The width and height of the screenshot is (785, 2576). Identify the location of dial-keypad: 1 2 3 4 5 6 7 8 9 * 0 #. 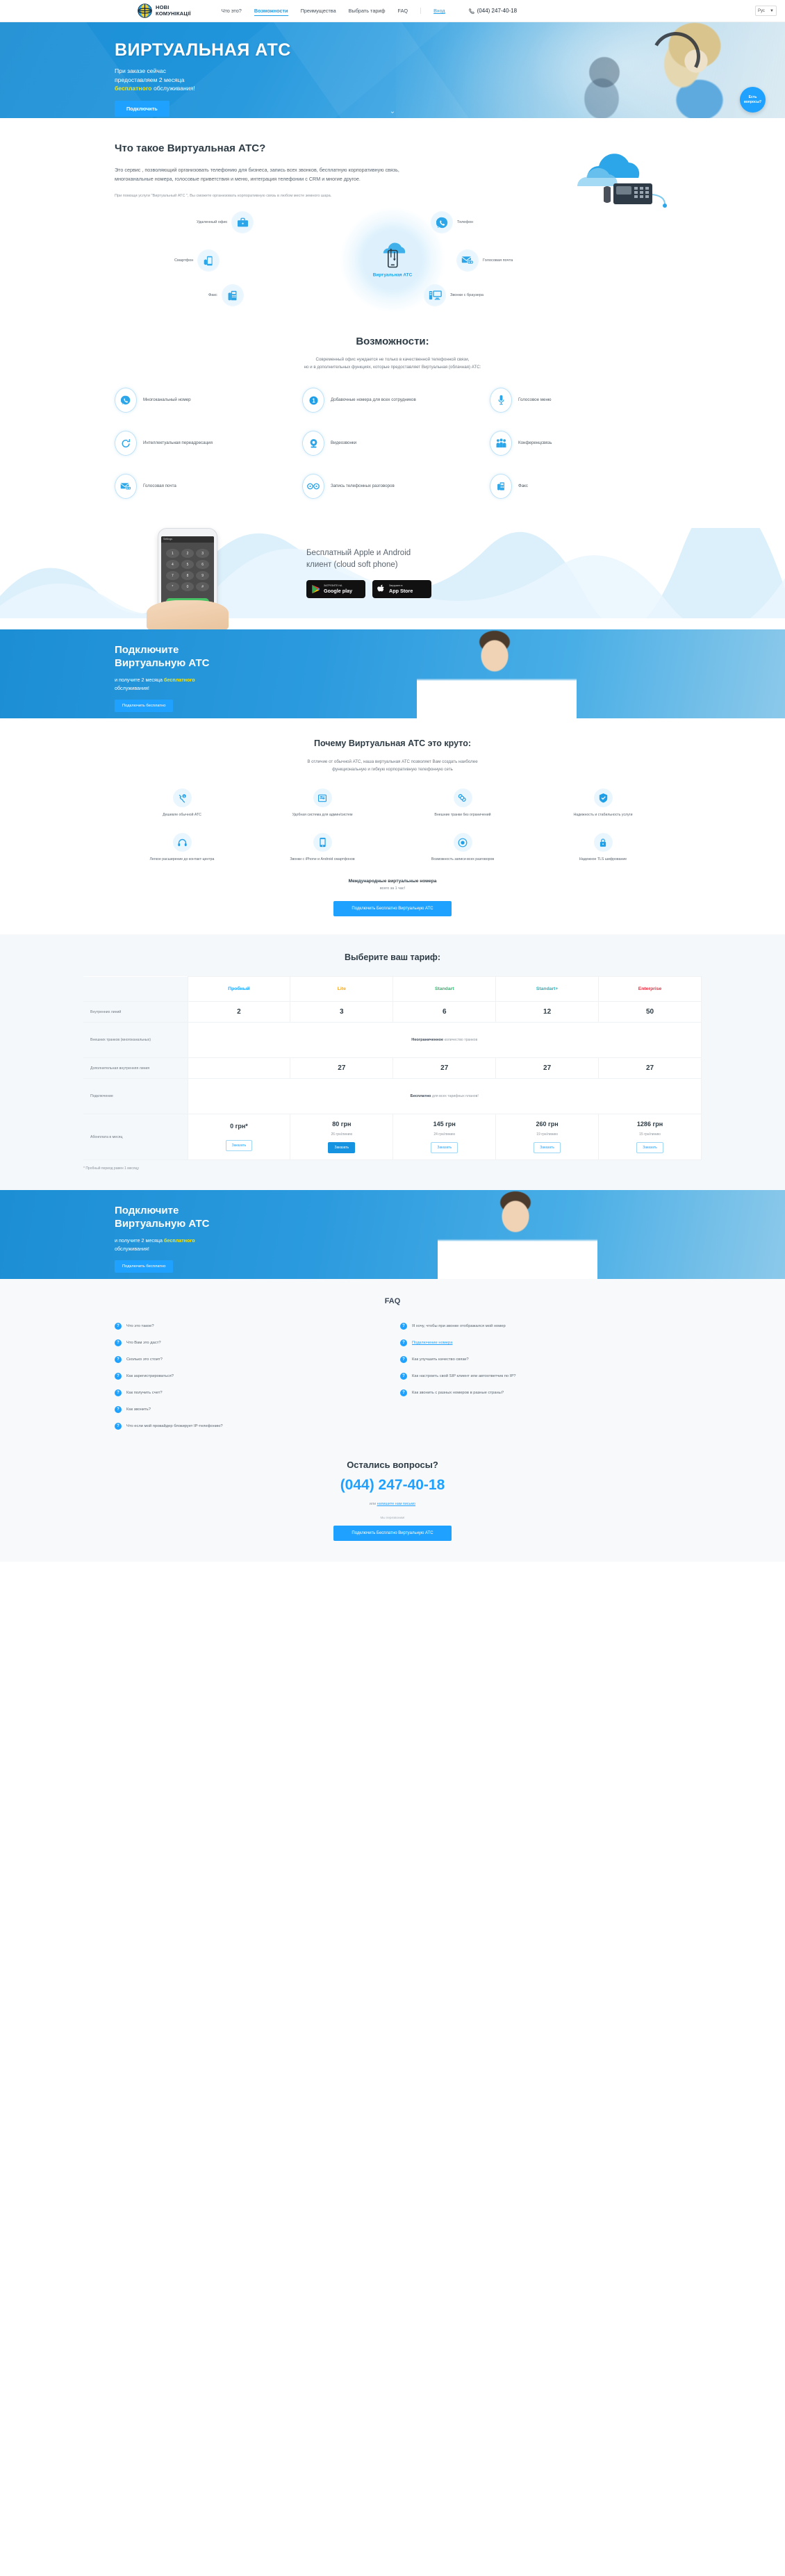
(187, 570).